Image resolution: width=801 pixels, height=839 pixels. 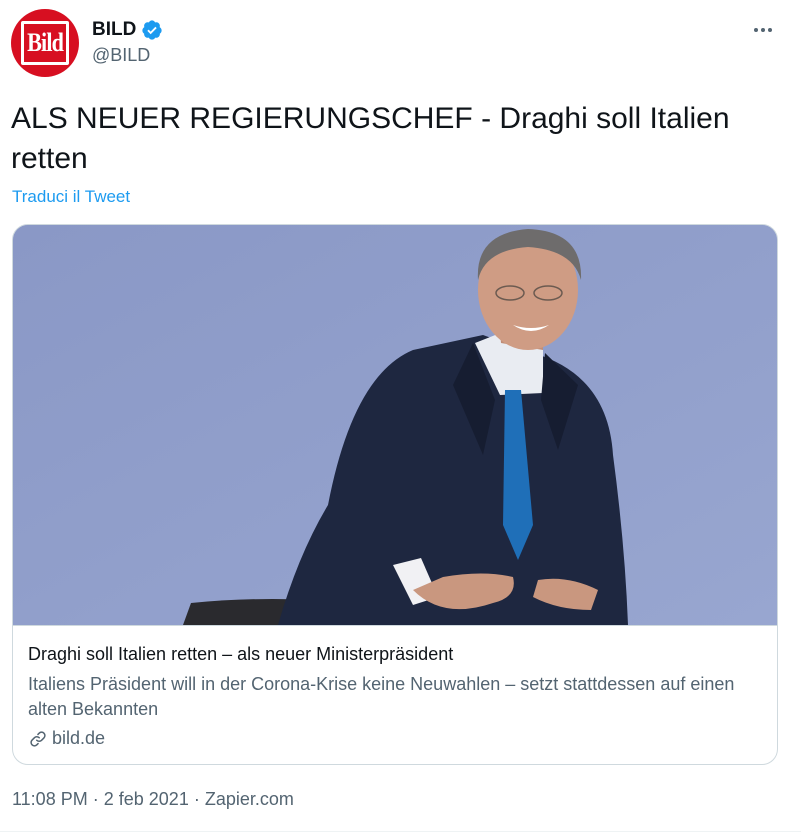 I want to click on verified-badge-icon, so click(x=152, y=30).